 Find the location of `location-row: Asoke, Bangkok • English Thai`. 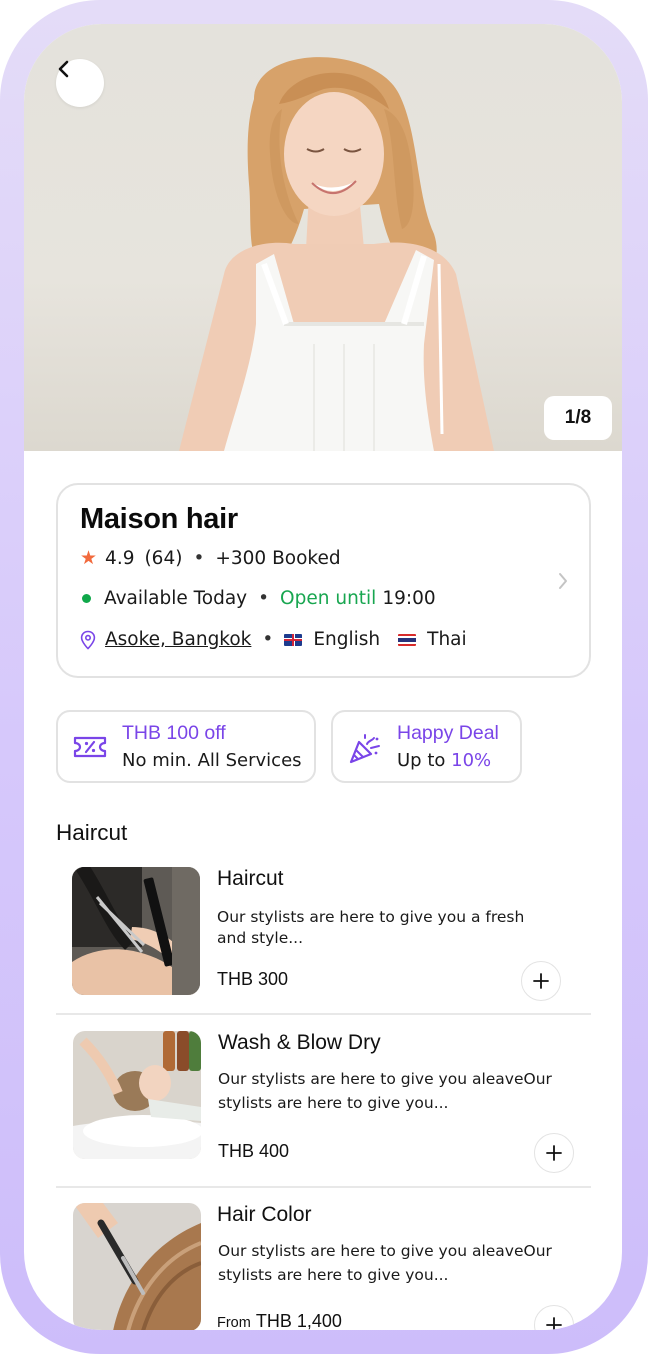

location-row: Asoke, Bangkok • English Thai is located at coordinates (273, 639).